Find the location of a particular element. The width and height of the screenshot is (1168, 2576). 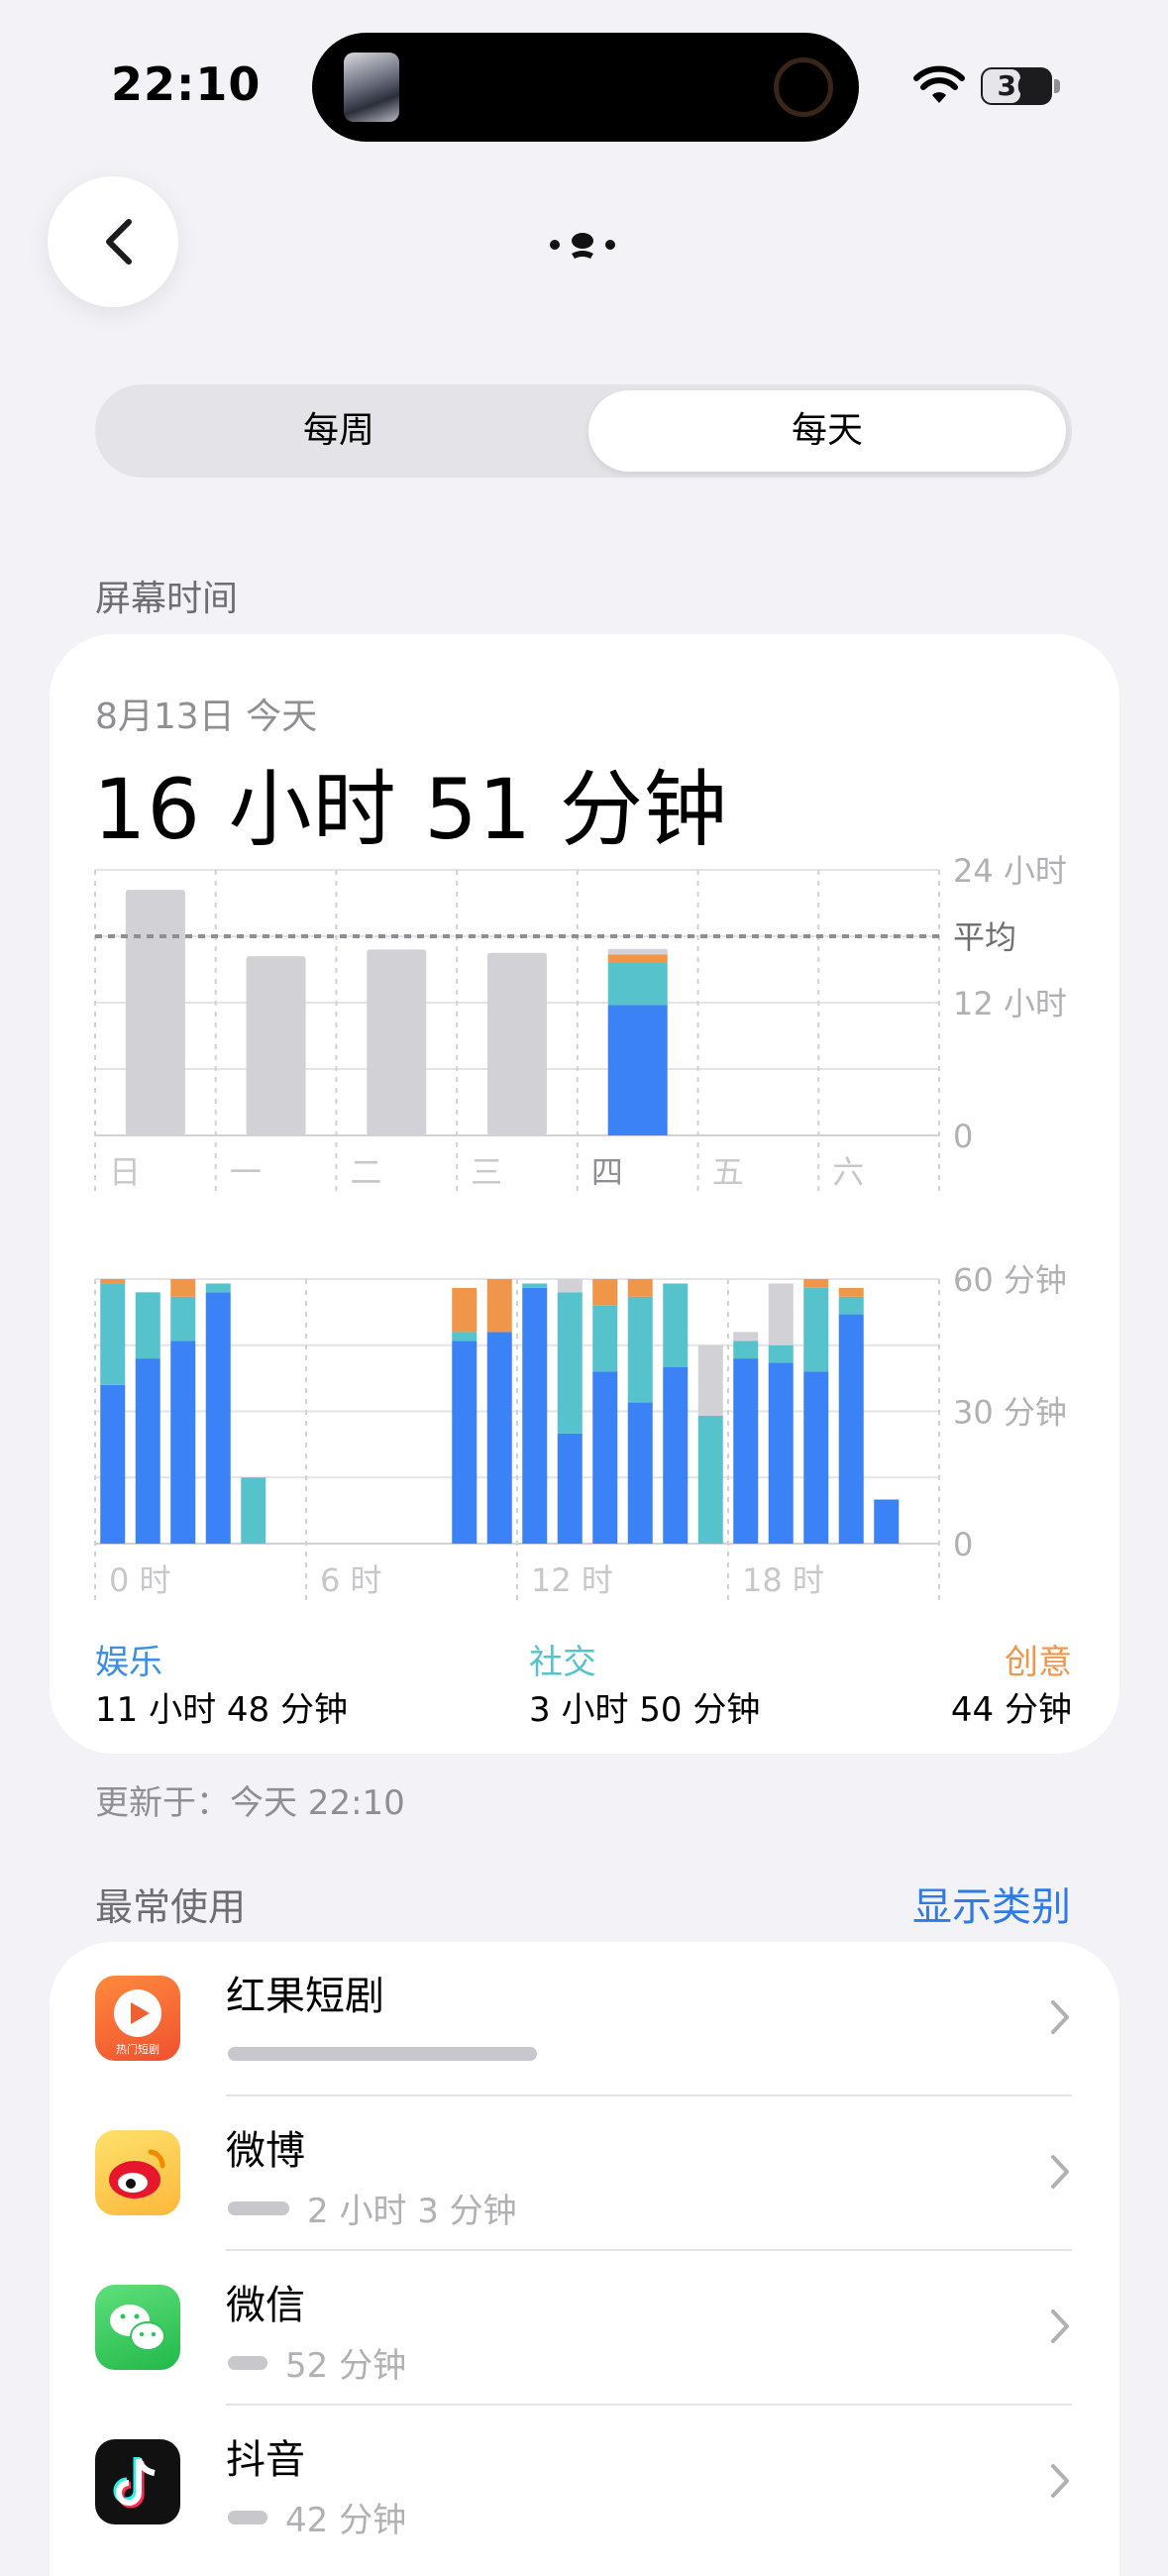

legend-creative-value: 44 分钟 is located at coordinates (1011, 1710).